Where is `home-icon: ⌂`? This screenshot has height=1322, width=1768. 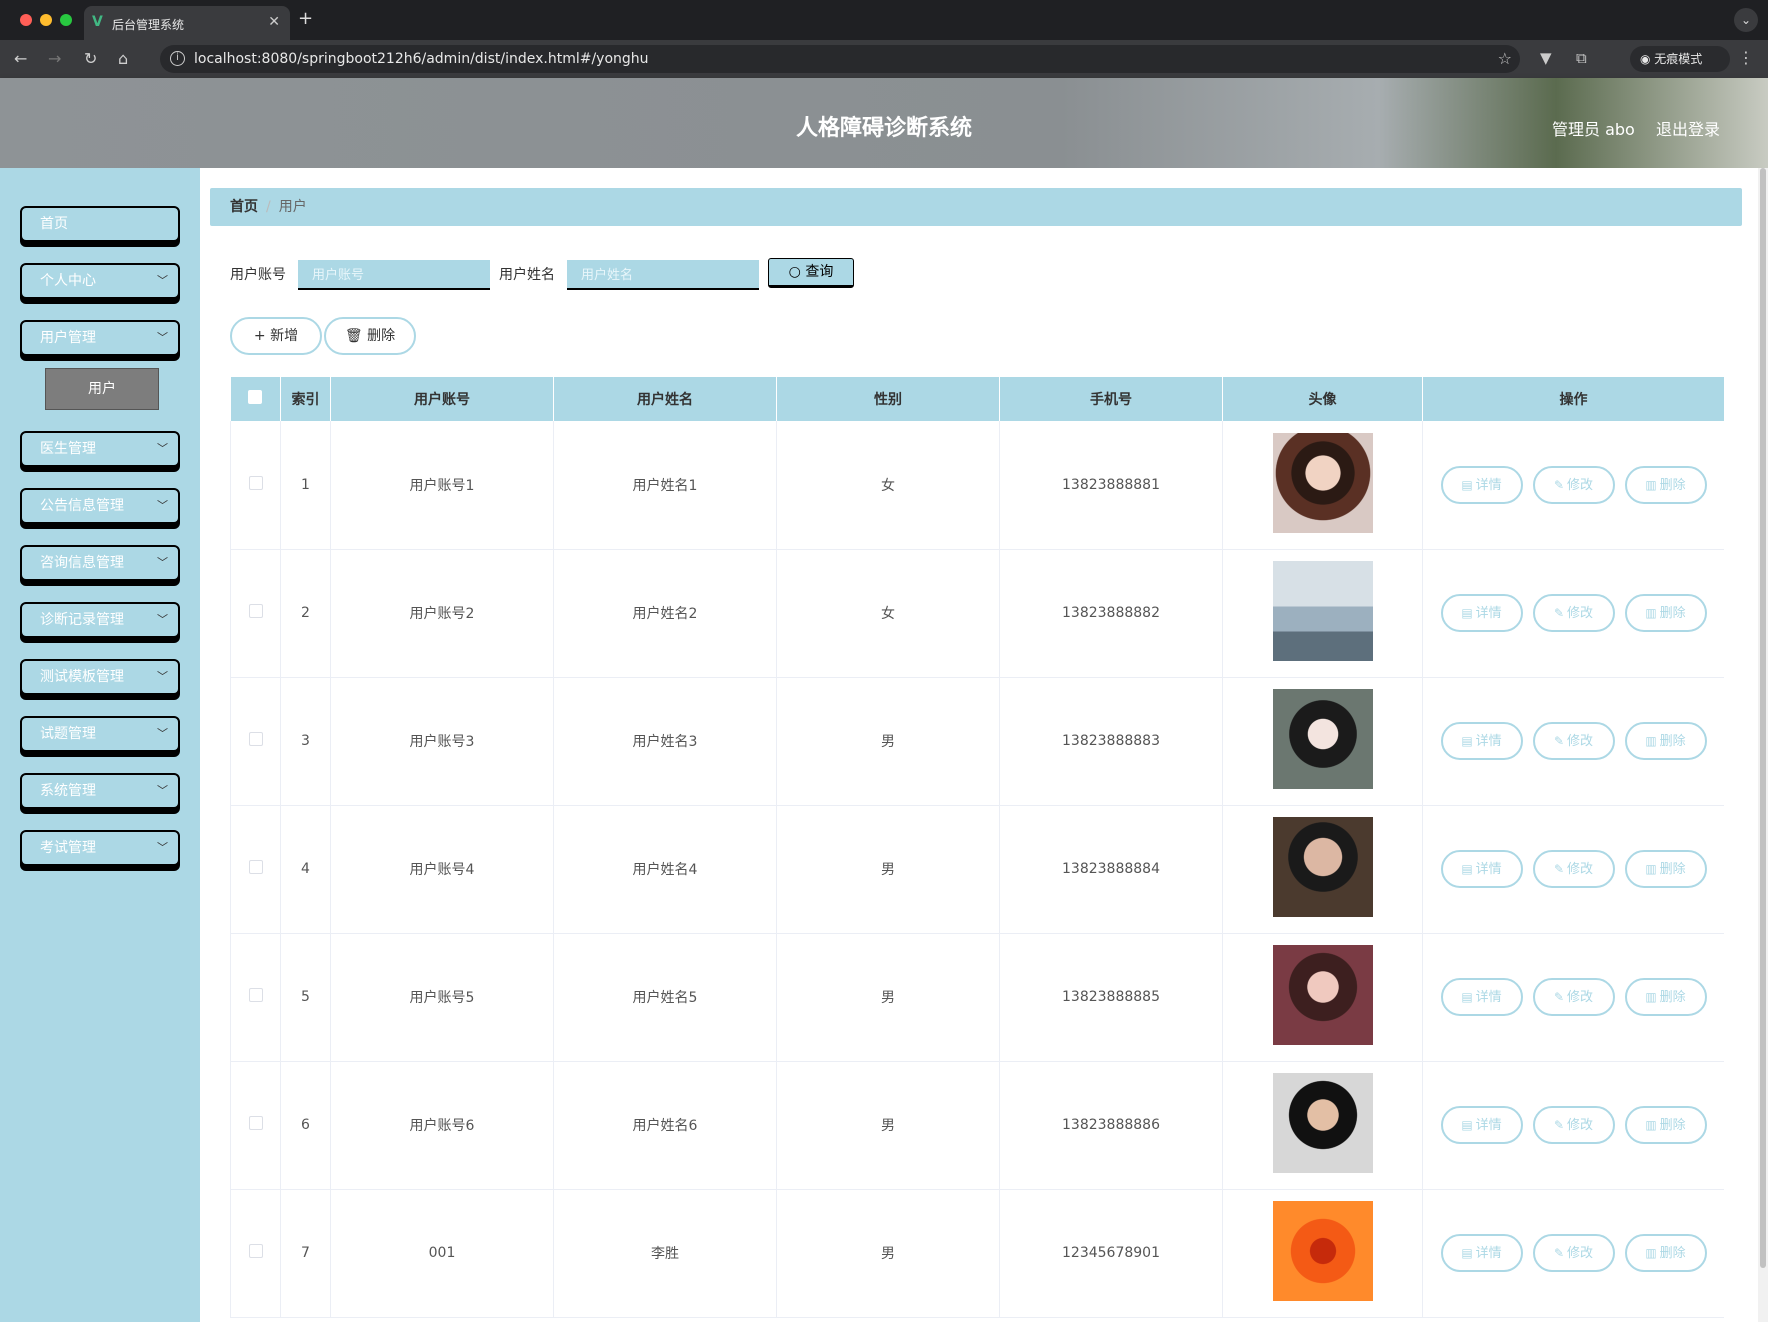 home-icon: ⌂ is located at coordinates (123, 58).